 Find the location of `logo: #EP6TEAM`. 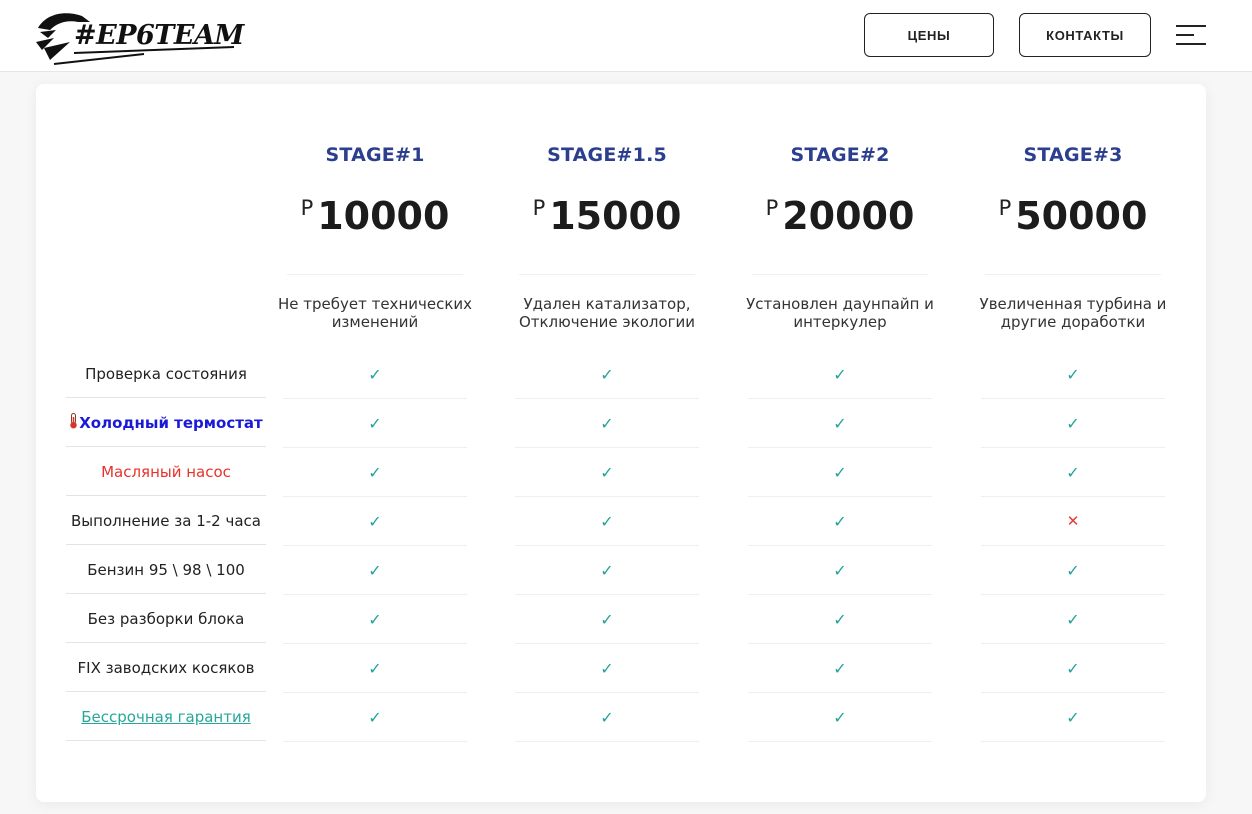

logo: #EP6TEAM is located at coordinates (139, 37).